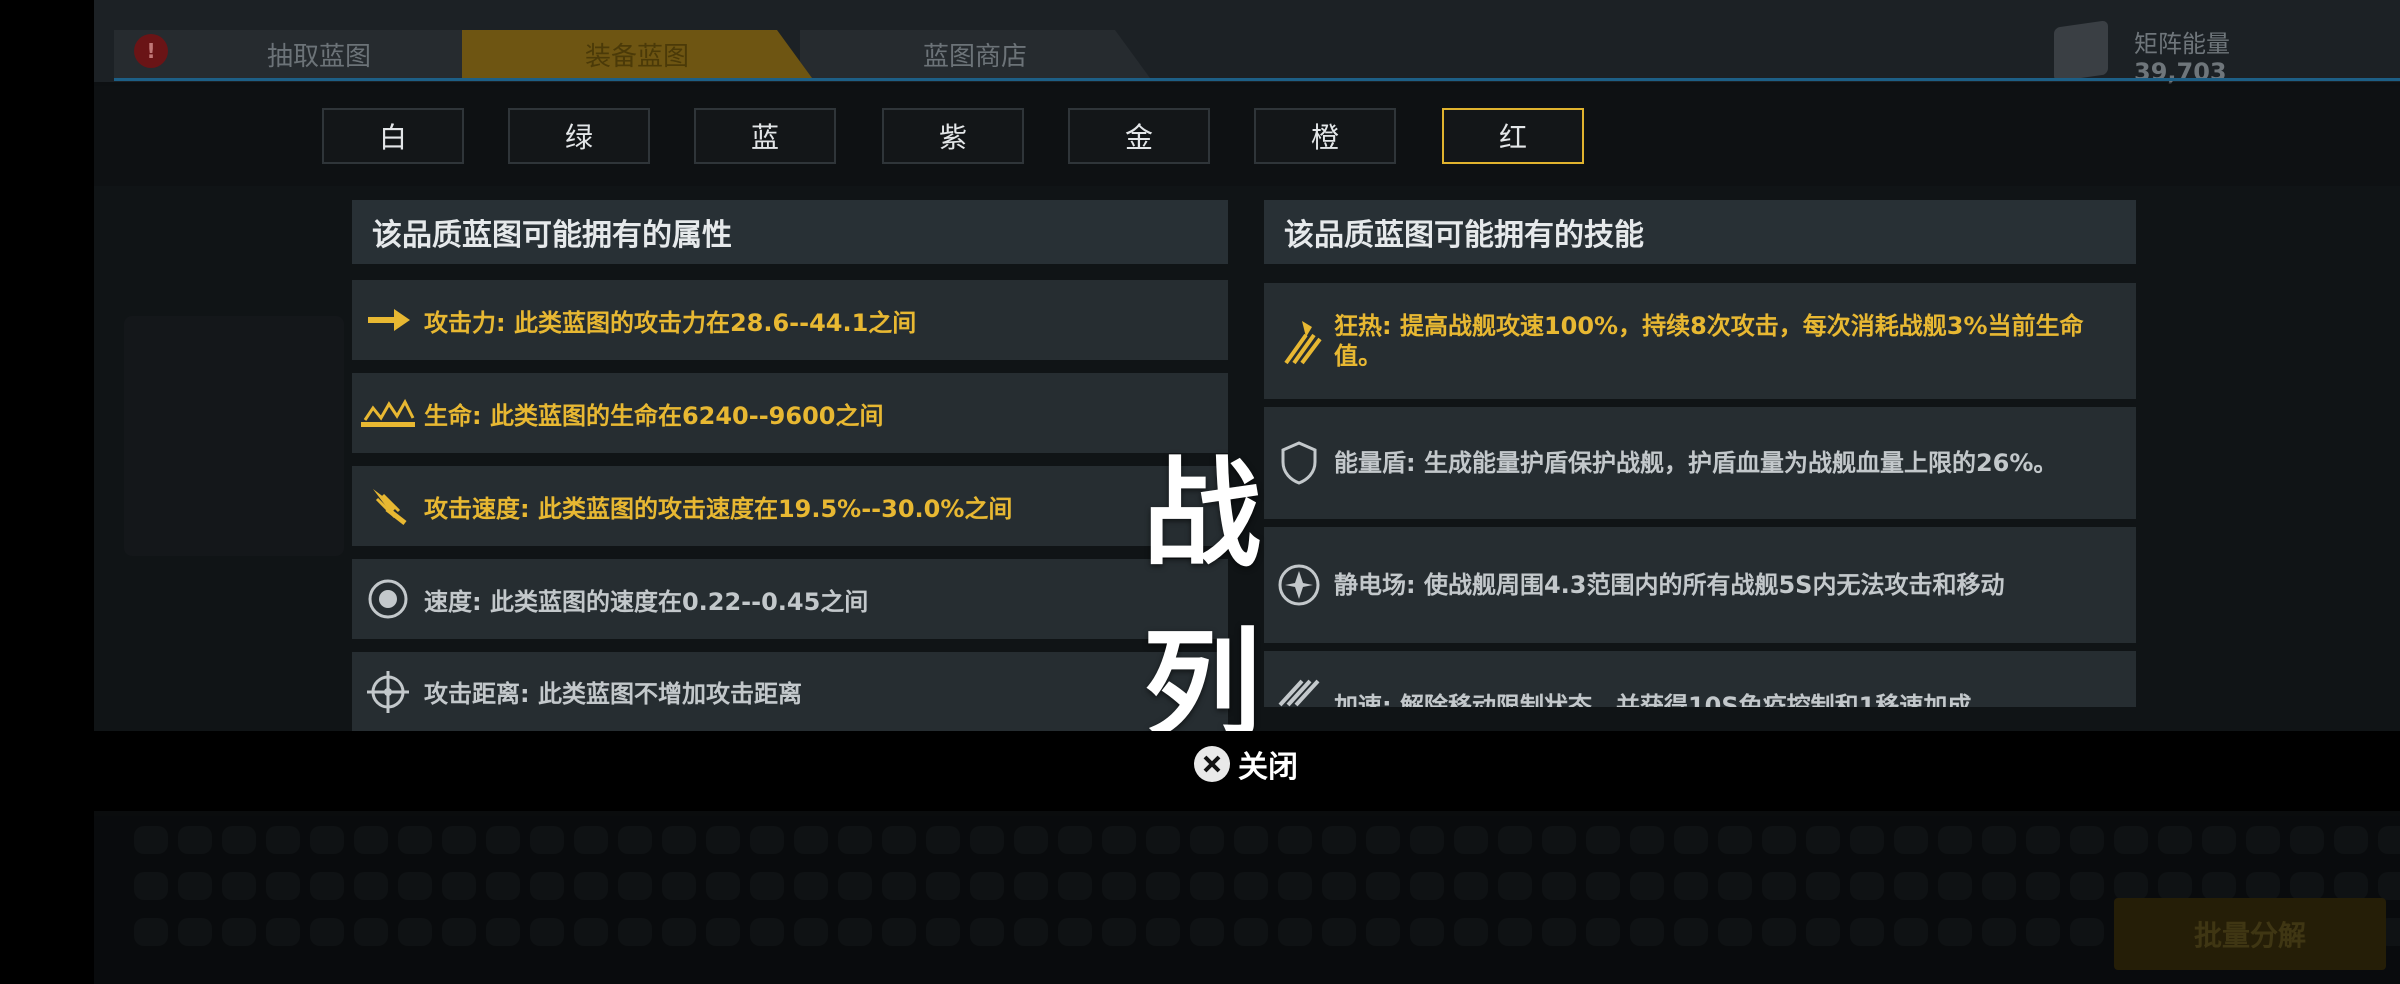 This screenshot has width=2400, height=984. Describe the element at coordinates (388, 320) in the screenshot. I see `attack-arrow-icon` at that location.